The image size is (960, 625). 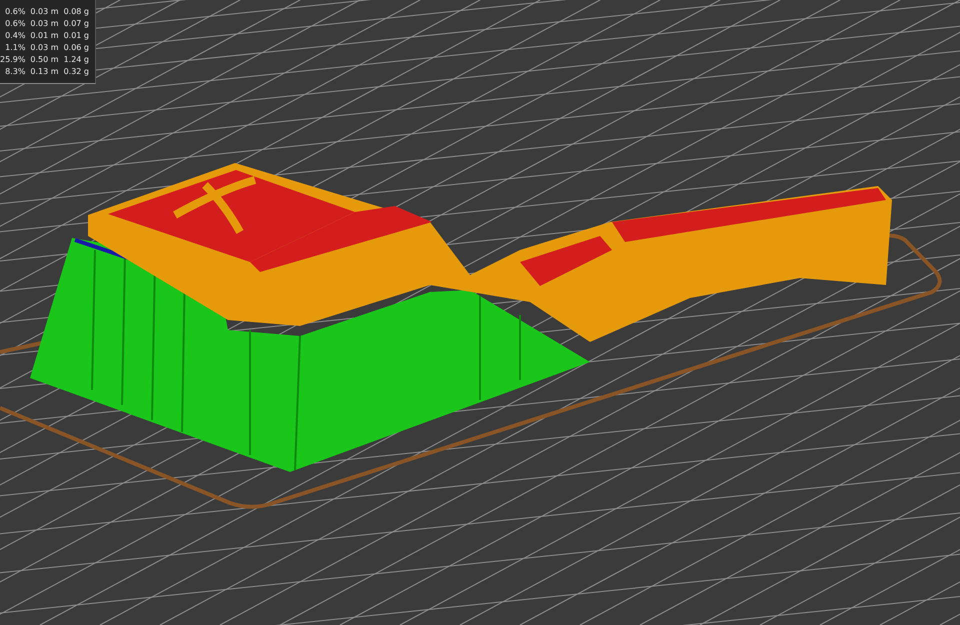 I want to click on weight-text: 1.24 g, so click(x=77, y=60).